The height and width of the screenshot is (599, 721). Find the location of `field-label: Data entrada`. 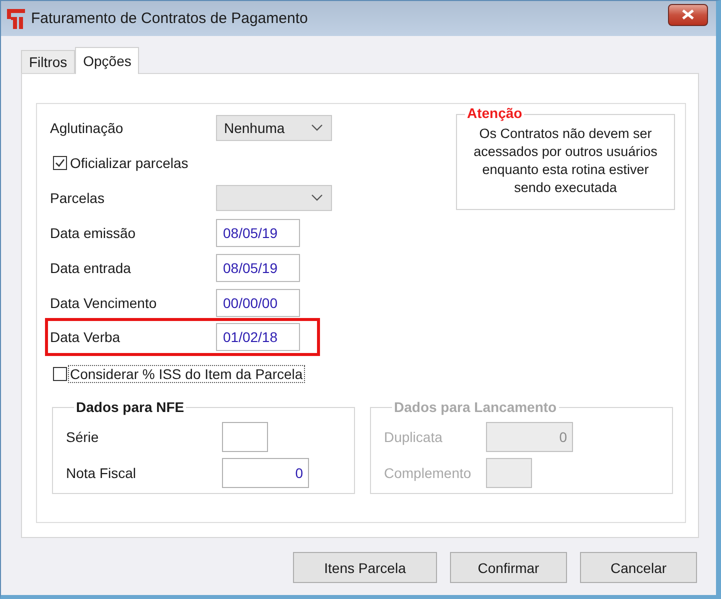

field-label: Data entrada is located at coordinates (91, 268).